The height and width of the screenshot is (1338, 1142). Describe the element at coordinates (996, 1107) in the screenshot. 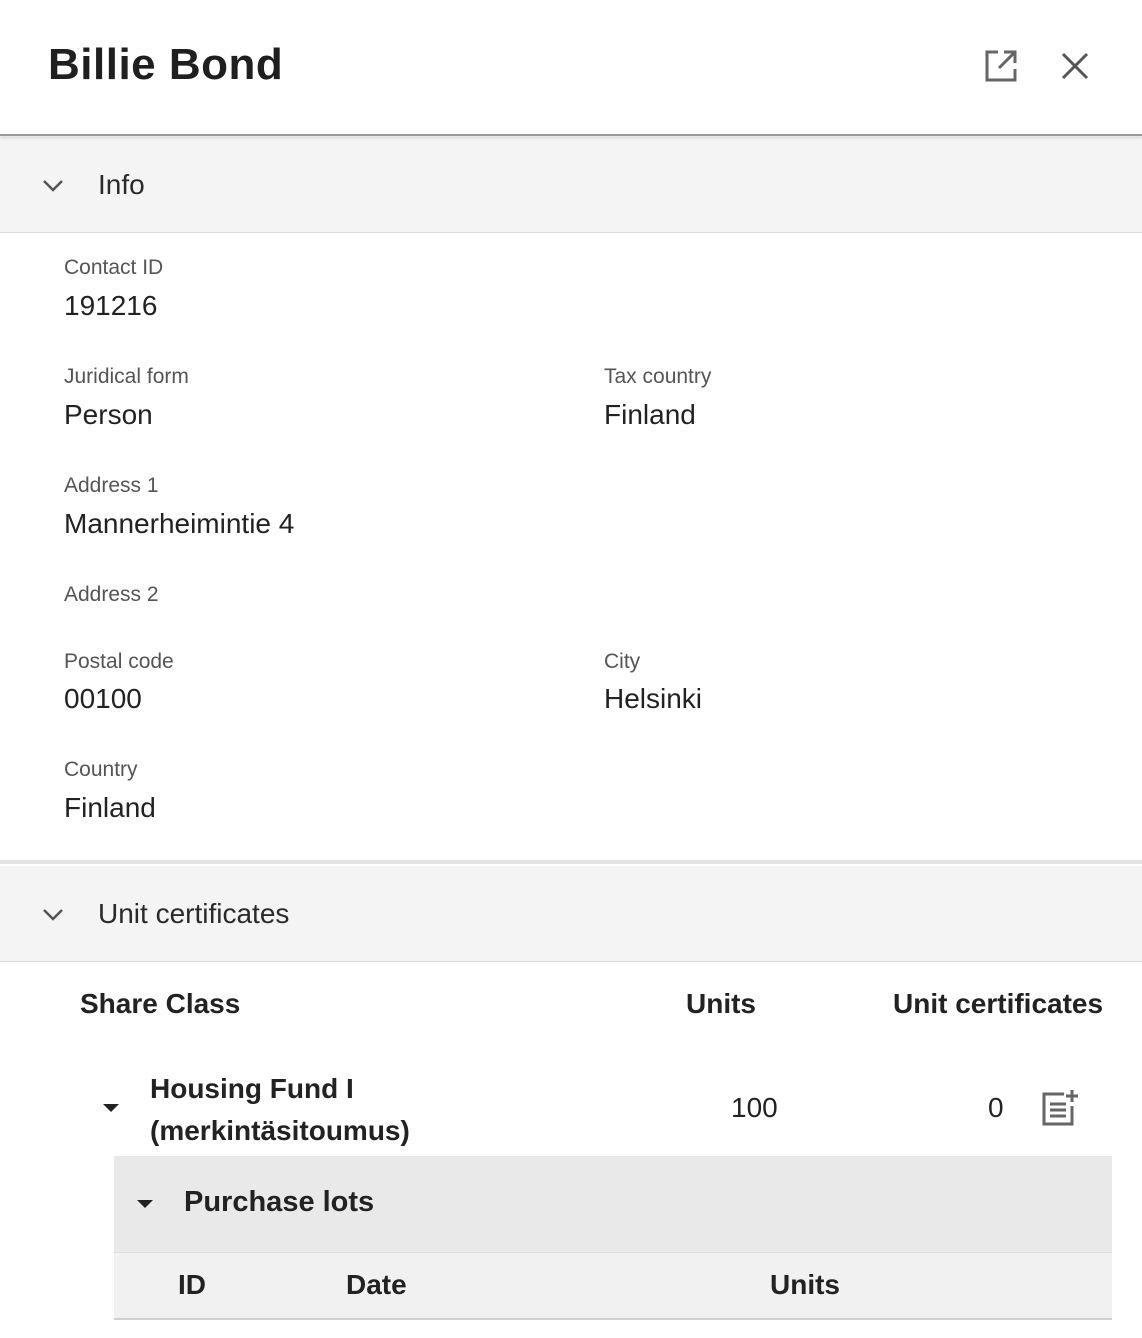

I see `unit-certificates-value: 0` at that location.